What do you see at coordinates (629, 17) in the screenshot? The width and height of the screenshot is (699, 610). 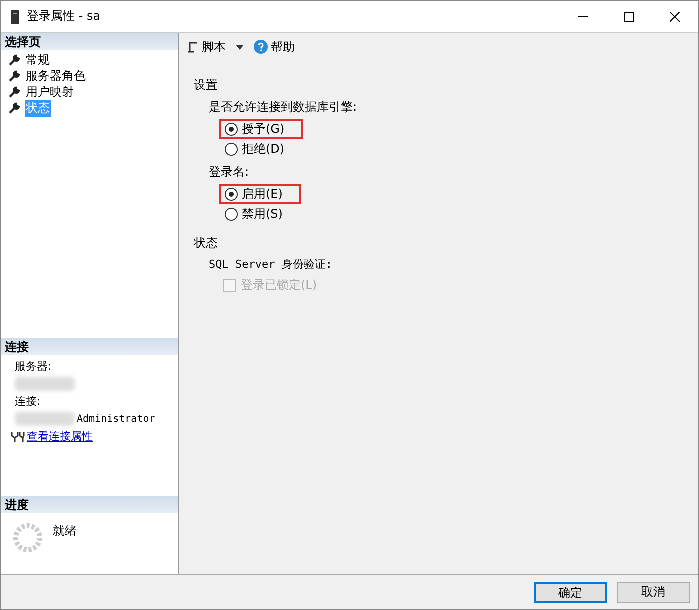 I see `maximize-icon` at bounding box center [629, 17].